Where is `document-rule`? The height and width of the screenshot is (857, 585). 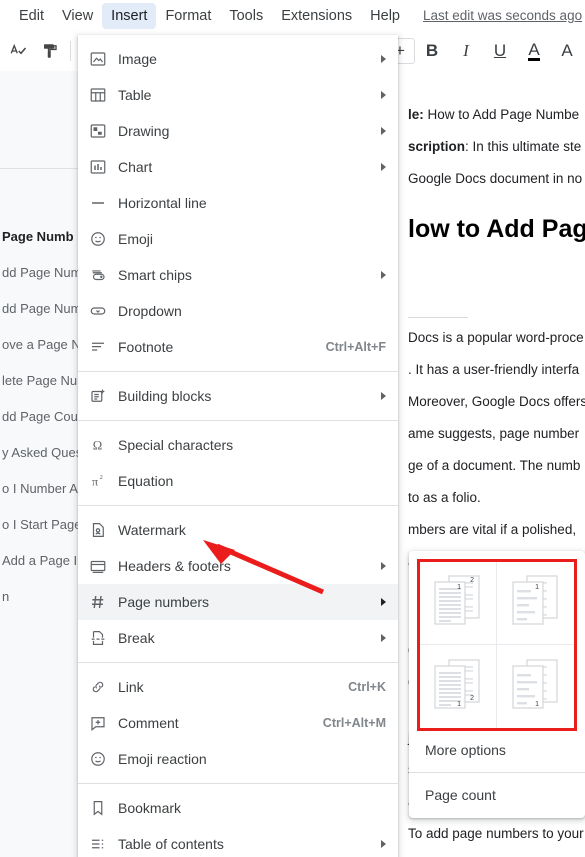
document-rule is located at coordinates (438, 317).